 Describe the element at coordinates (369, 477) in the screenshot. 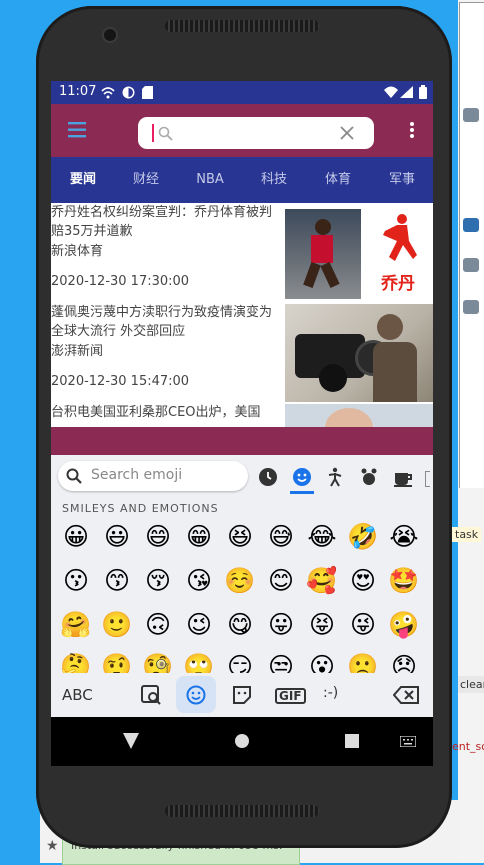

I see `animals-category-icon` at that location.